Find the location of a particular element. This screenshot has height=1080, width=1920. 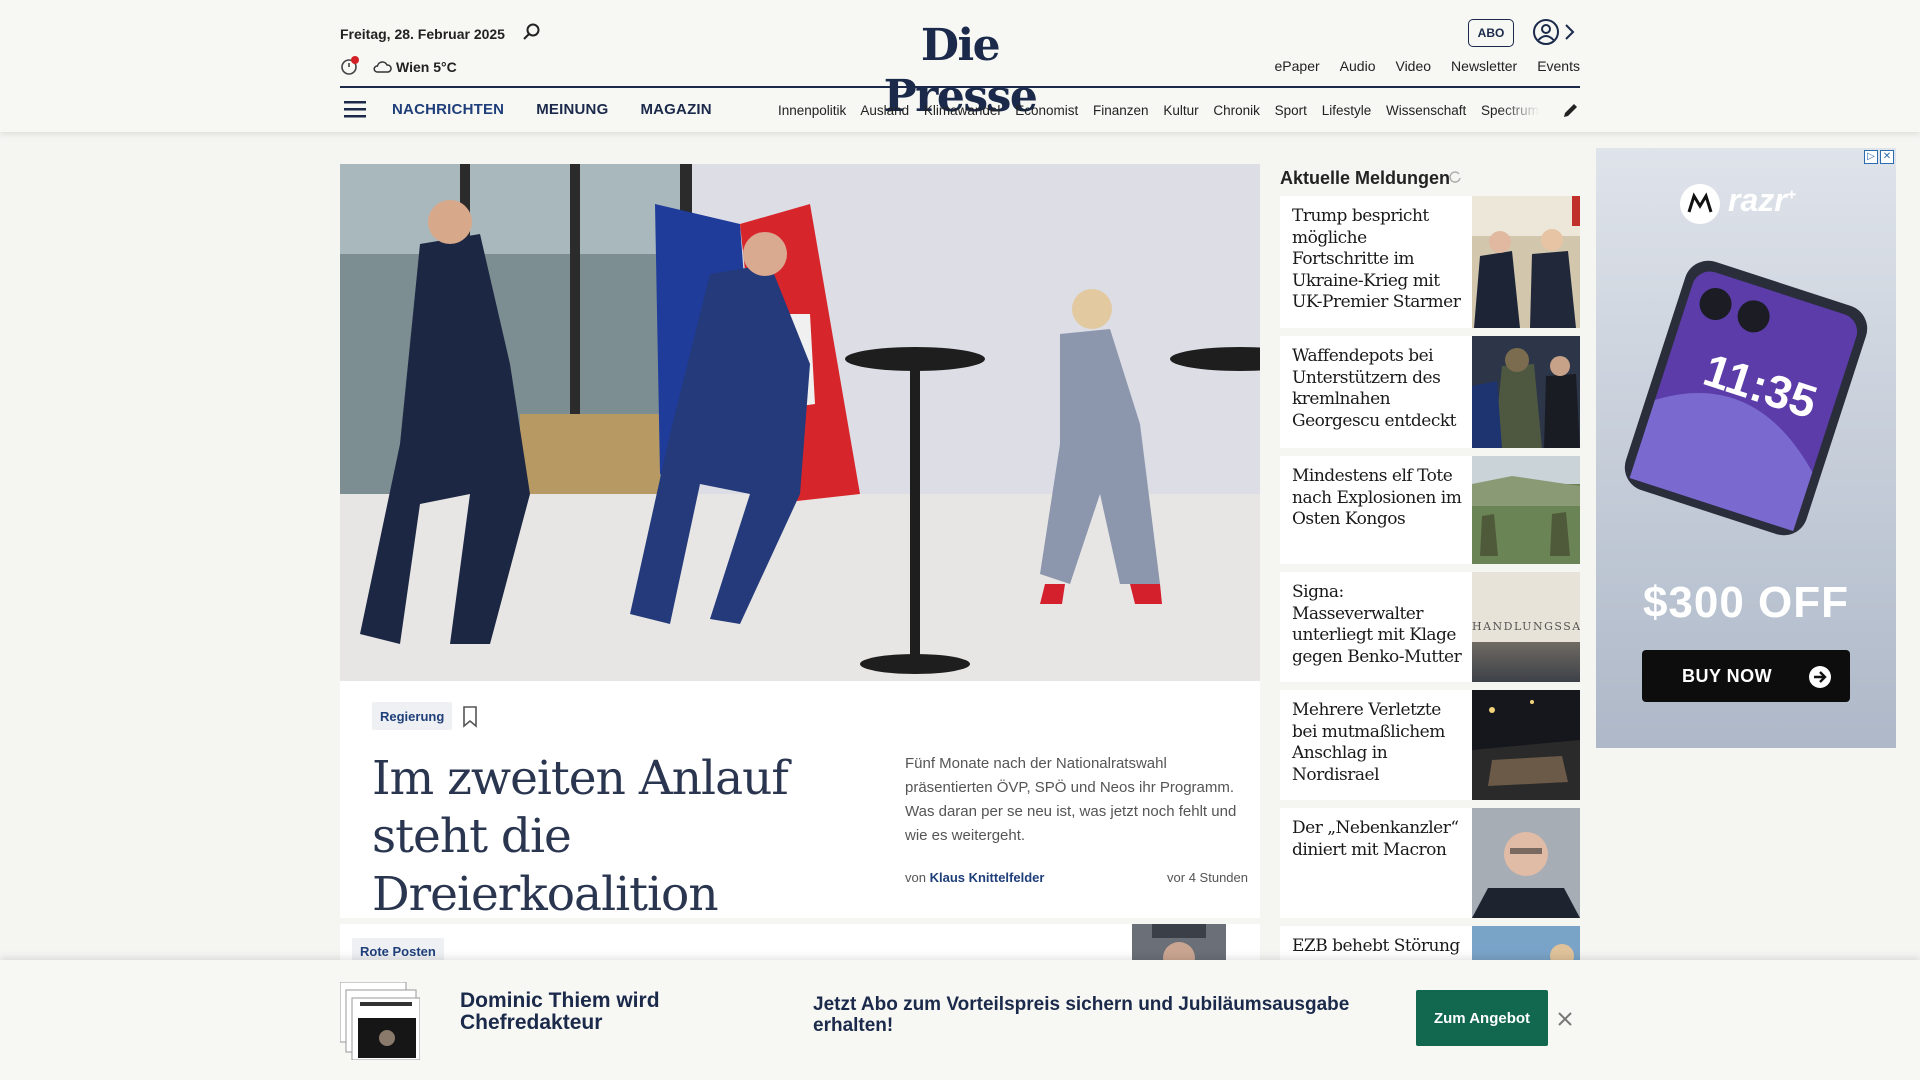

arrow-right-circle-icon is located at coordinates (1820, 677).